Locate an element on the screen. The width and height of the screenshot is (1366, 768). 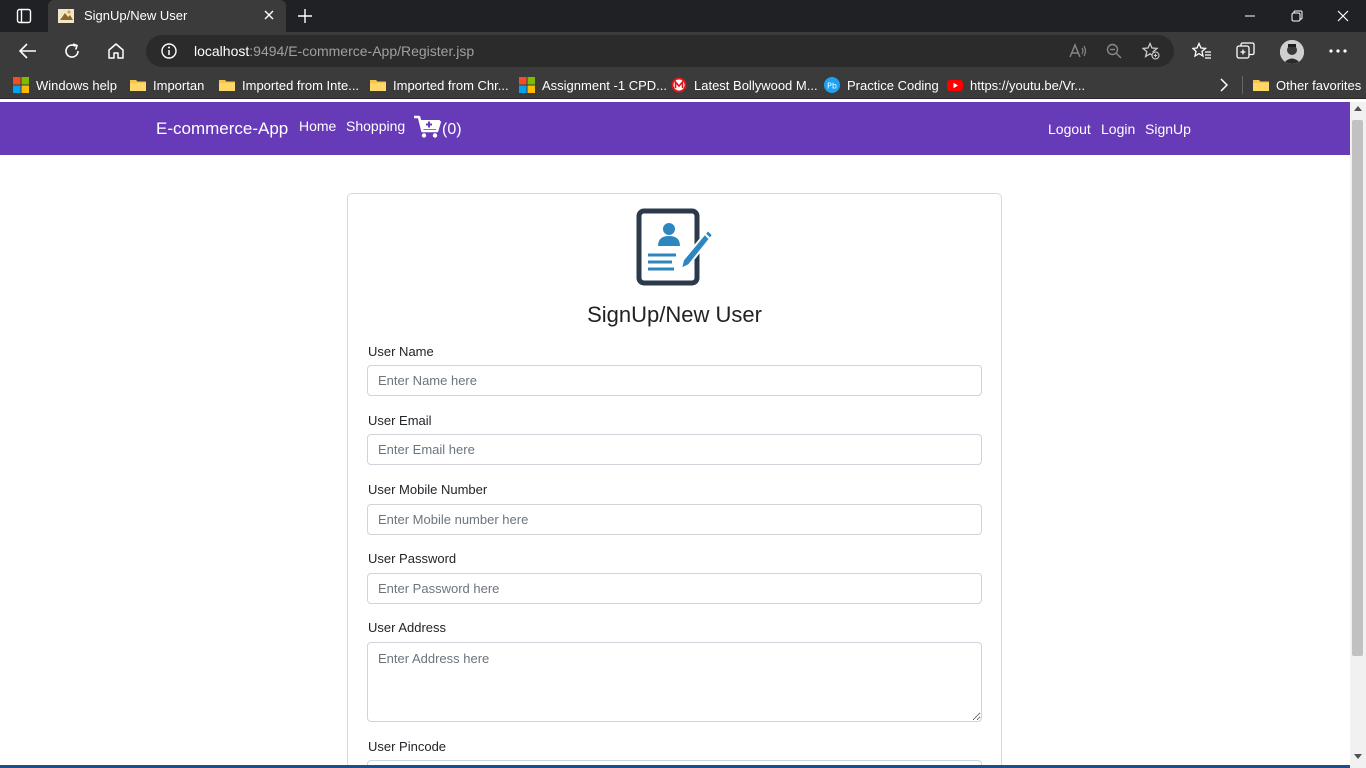
read-aloud-icon is located at coordinates (1078, 51).